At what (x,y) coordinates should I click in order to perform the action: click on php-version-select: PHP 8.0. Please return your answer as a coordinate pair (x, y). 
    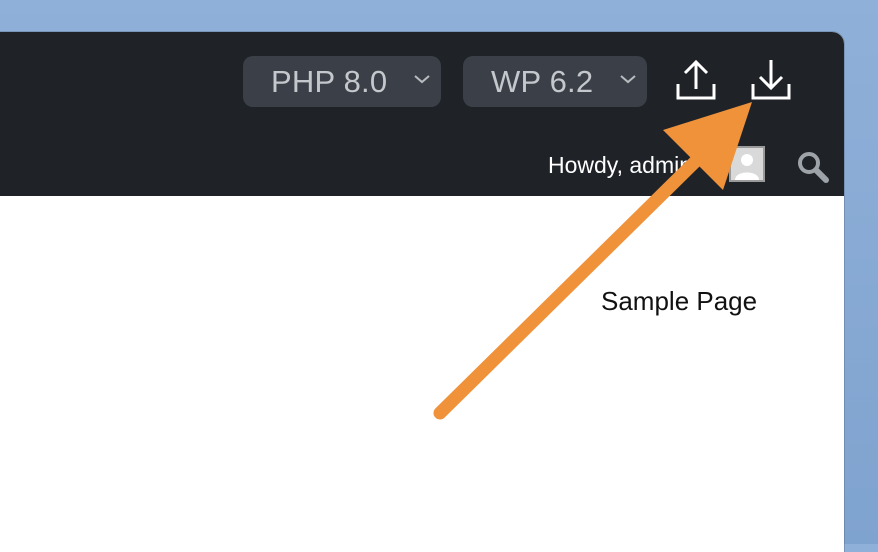
    Looking at the image, I should click on (342, 81).